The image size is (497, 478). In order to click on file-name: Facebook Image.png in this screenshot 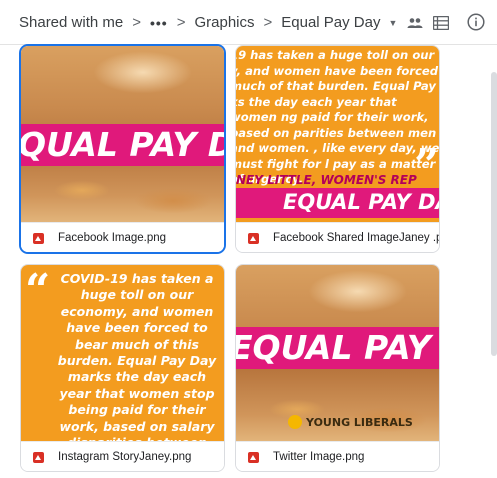, I will do `click(112, 238)`.